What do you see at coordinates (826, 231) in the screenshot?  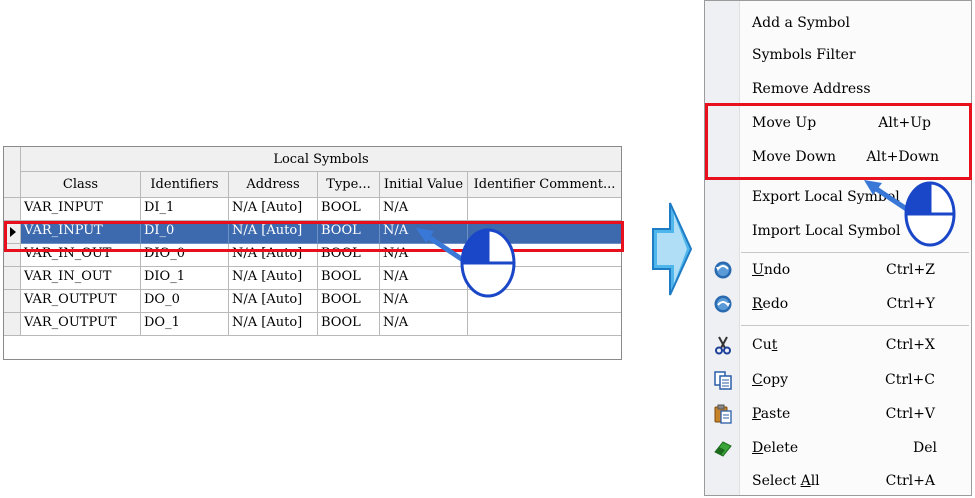 I see `menu-item-label: Import Local Symbol` at bounding box center [826, 231].